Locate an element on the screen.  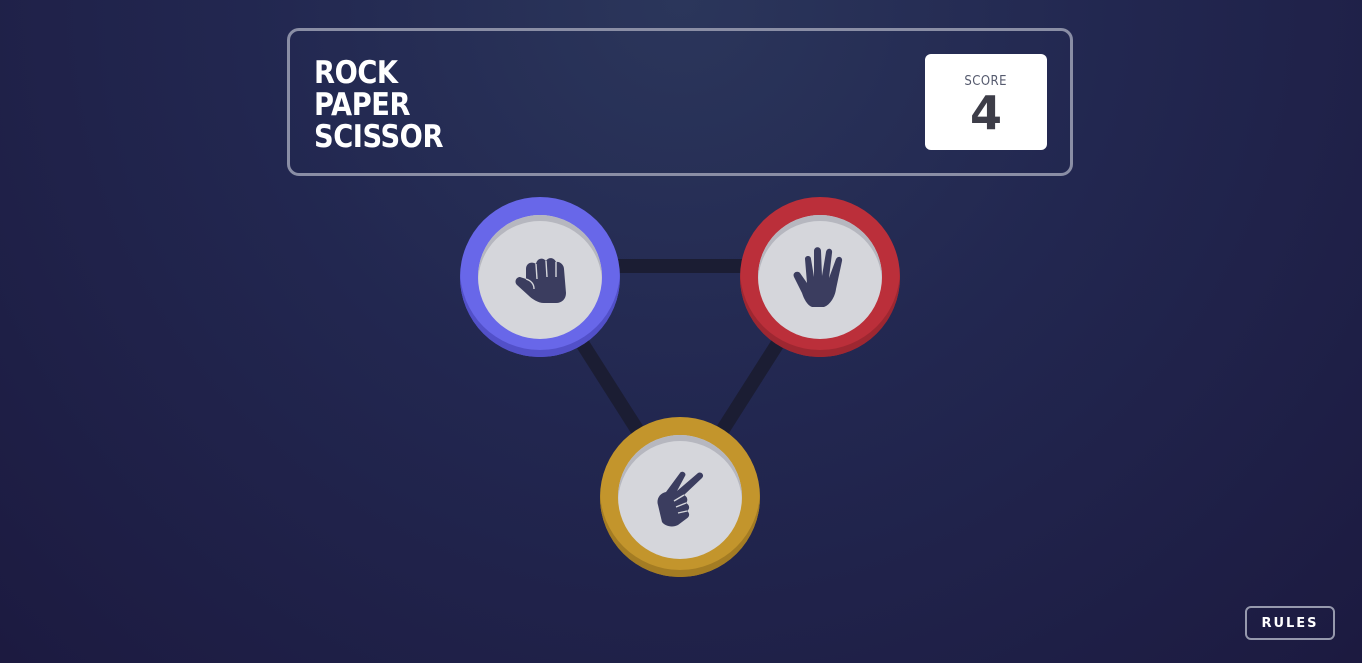
rock-choice-face is located at coordinates (540, 277).